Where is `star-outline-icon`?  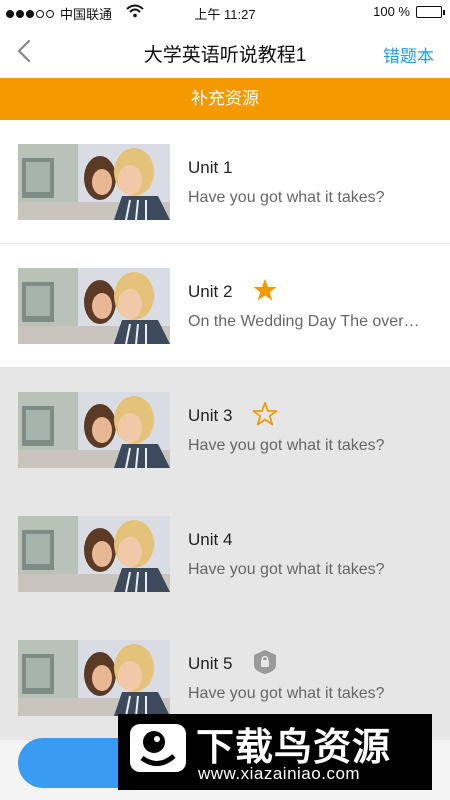
star-outline-icon is located at coordinates (265, 414).